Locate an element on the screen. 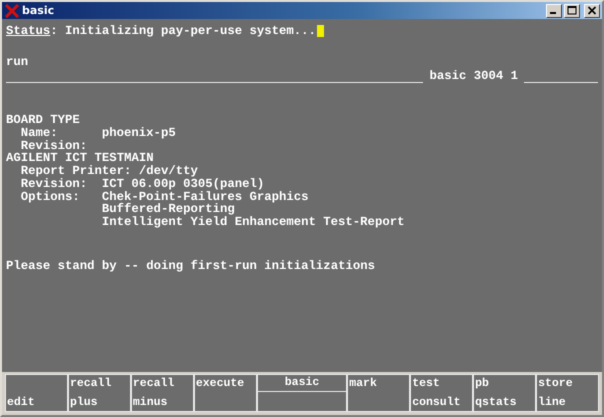  command-text: run is located at coordinates (17, 62).